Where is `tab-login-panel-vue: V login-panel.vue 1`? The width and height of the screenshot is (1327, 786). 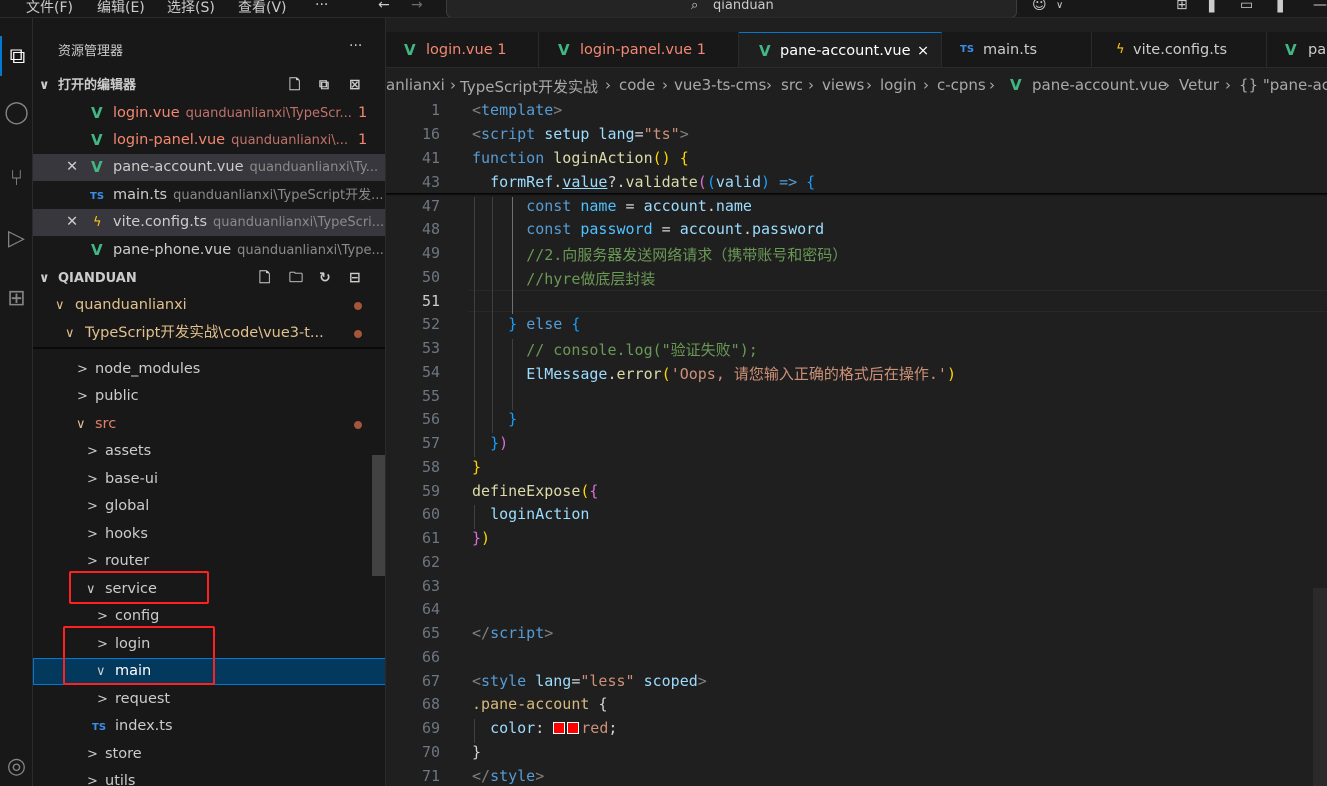
tab-login-panel-vue: V login-panel.vue 1 is located at coordinates (639, 49).